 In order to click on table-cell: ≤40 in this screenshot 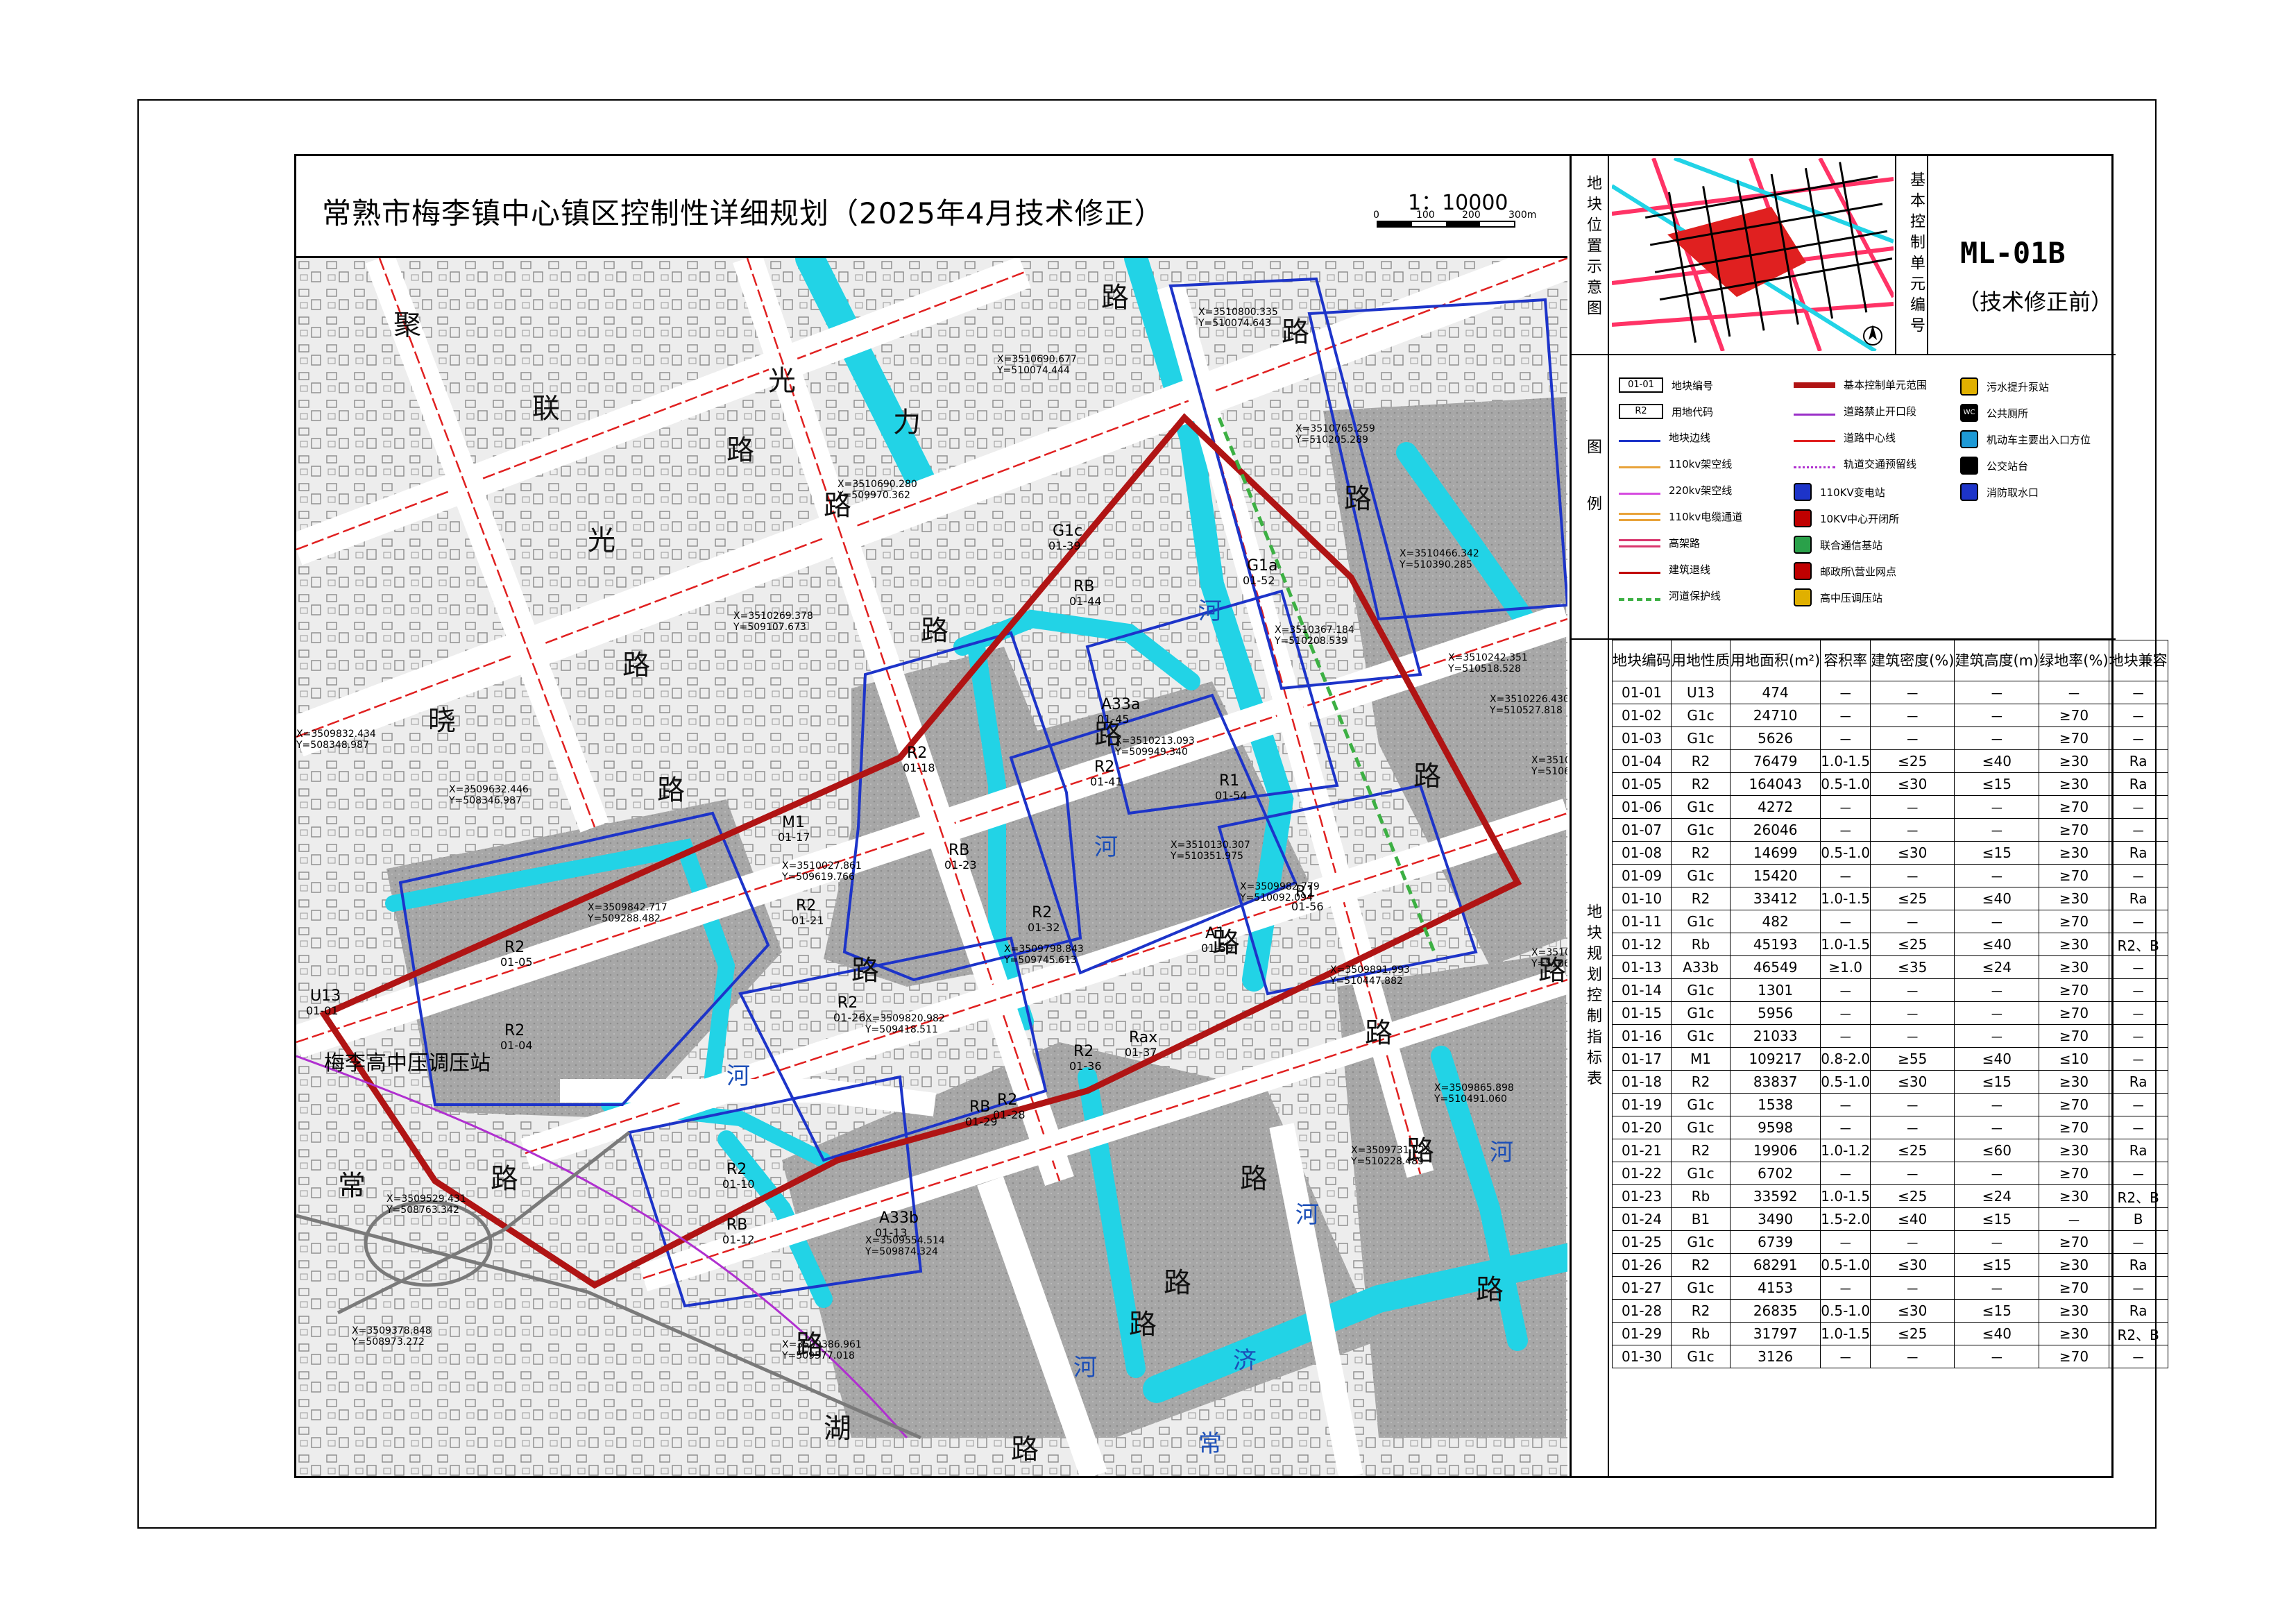, I will do `click(1997, 761)`.